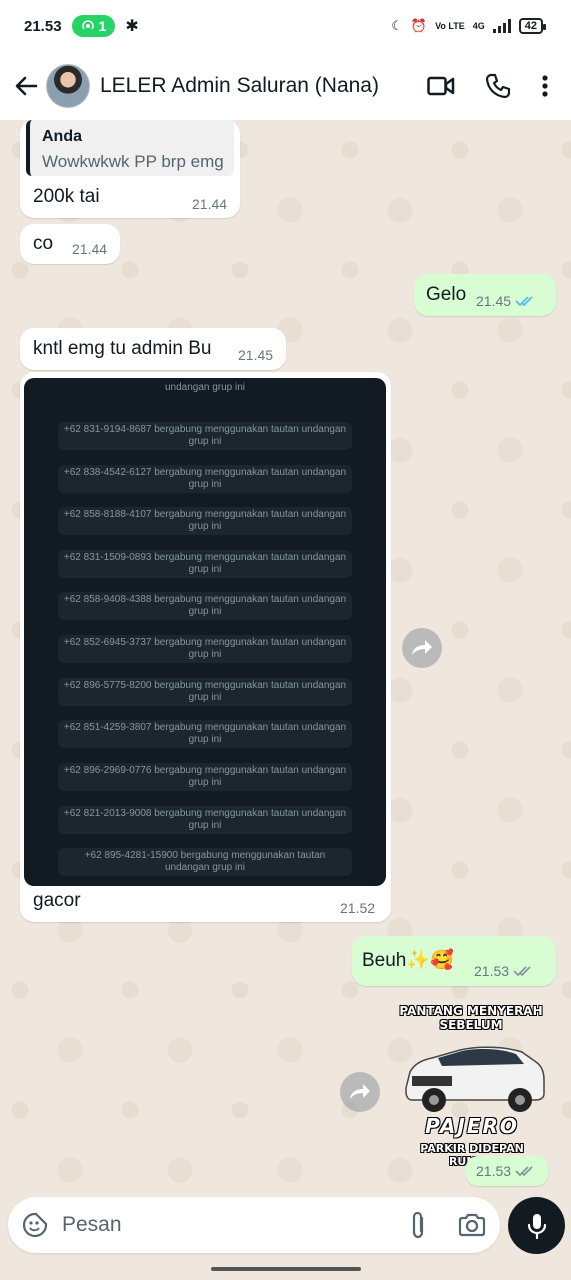  I want to click on mic-icon, so click(536, 1226).